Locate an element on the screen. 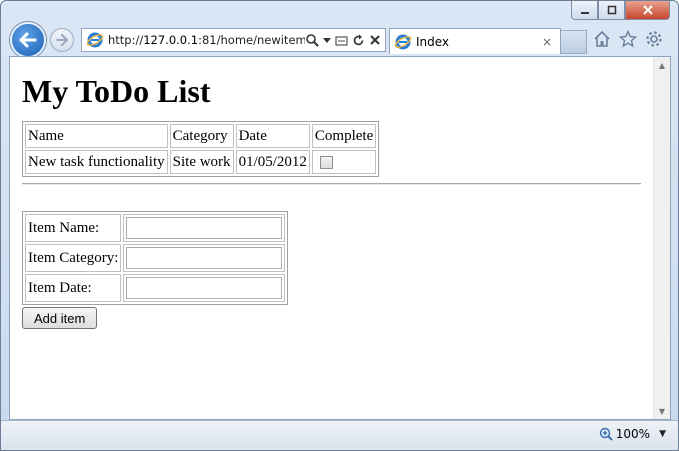 The height and width of the screenshot is (451, 679). close-icon is located at coordinates (647, 10).